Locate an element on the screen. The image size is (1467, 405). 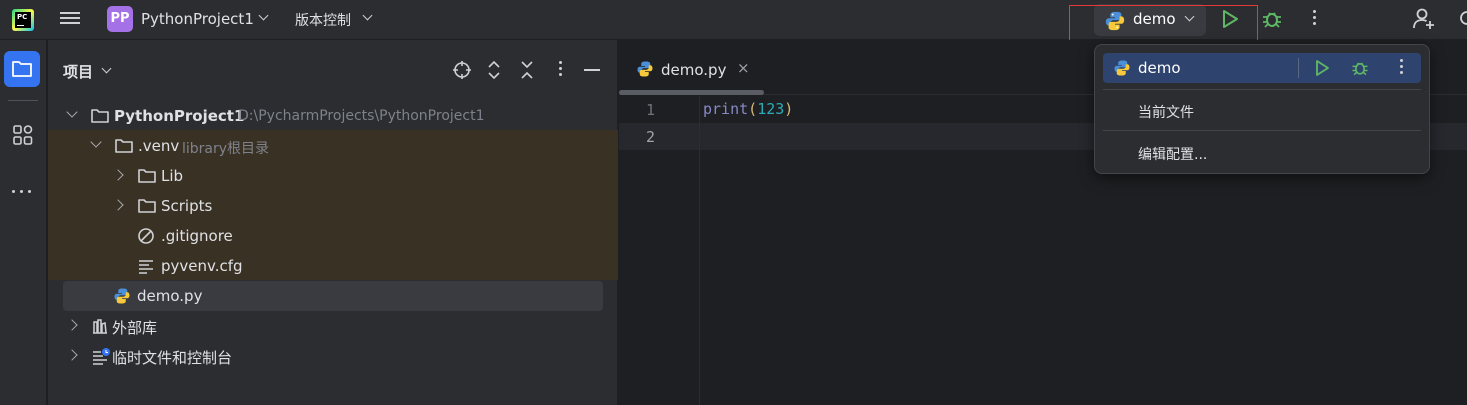
structure-icon is located at coordinates (23, 135).